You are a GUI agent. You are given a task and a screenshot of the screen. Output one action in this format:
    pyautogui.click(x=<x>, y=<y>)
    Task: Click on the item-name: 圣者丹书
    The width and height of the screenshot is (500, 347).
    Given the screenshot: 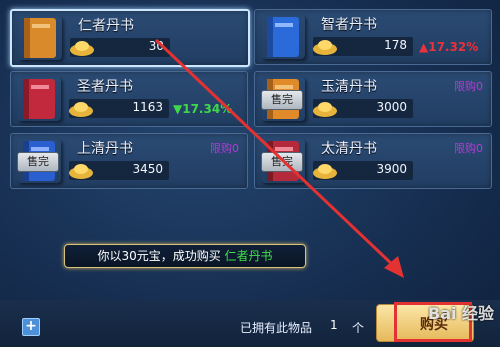 What is the action you would take?
    pyautogui.click(x=105, y=87)
    